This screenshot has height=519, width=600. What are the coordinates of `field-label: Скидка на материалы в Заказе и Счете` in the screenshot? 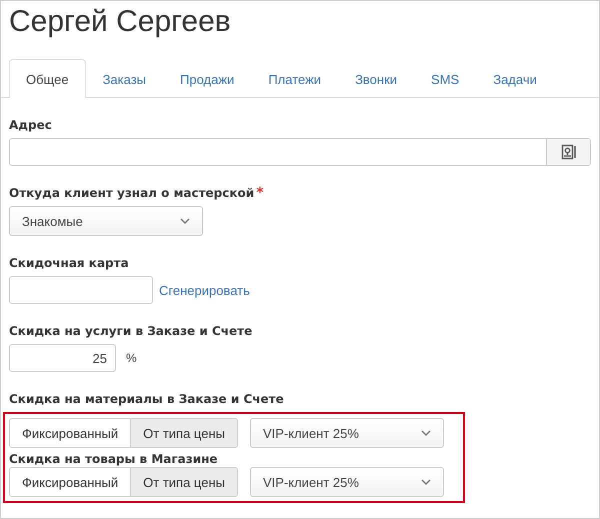 It's located at (146, 399).